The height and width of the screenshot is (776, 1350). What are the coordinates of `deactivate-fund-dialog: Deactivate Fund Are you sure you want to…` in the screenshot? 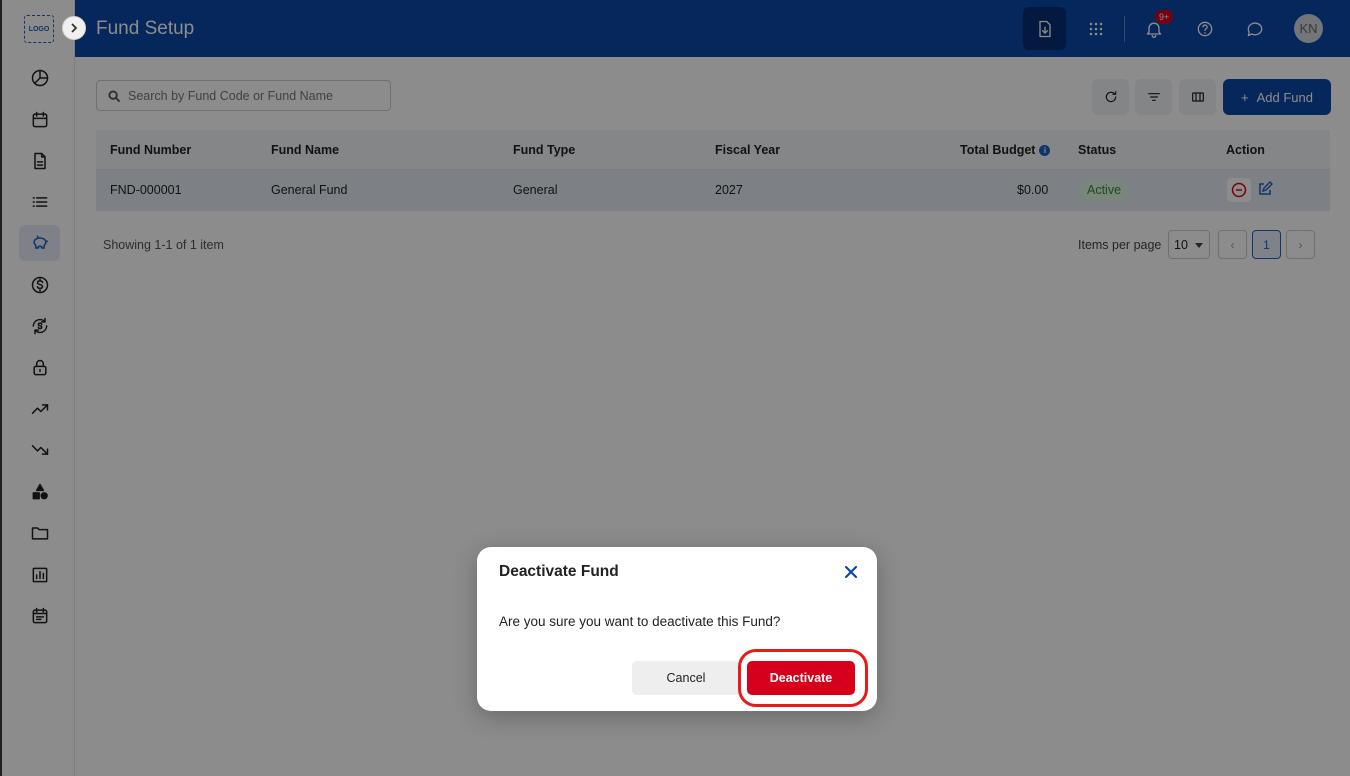 It's located at (677, 629).